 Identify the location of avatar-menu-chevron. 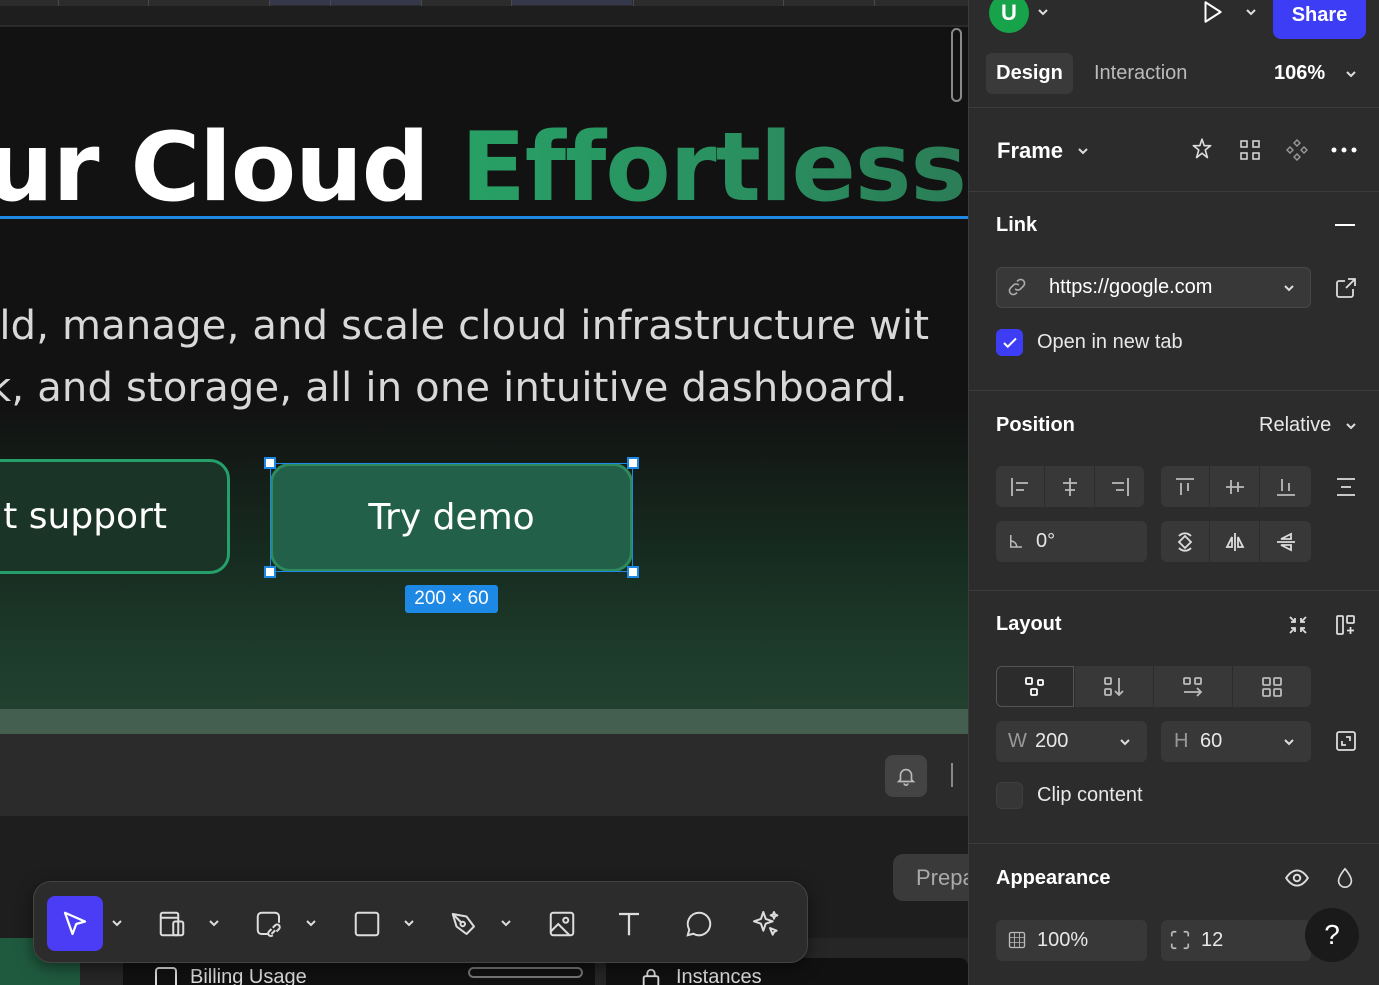
(1043, 12).